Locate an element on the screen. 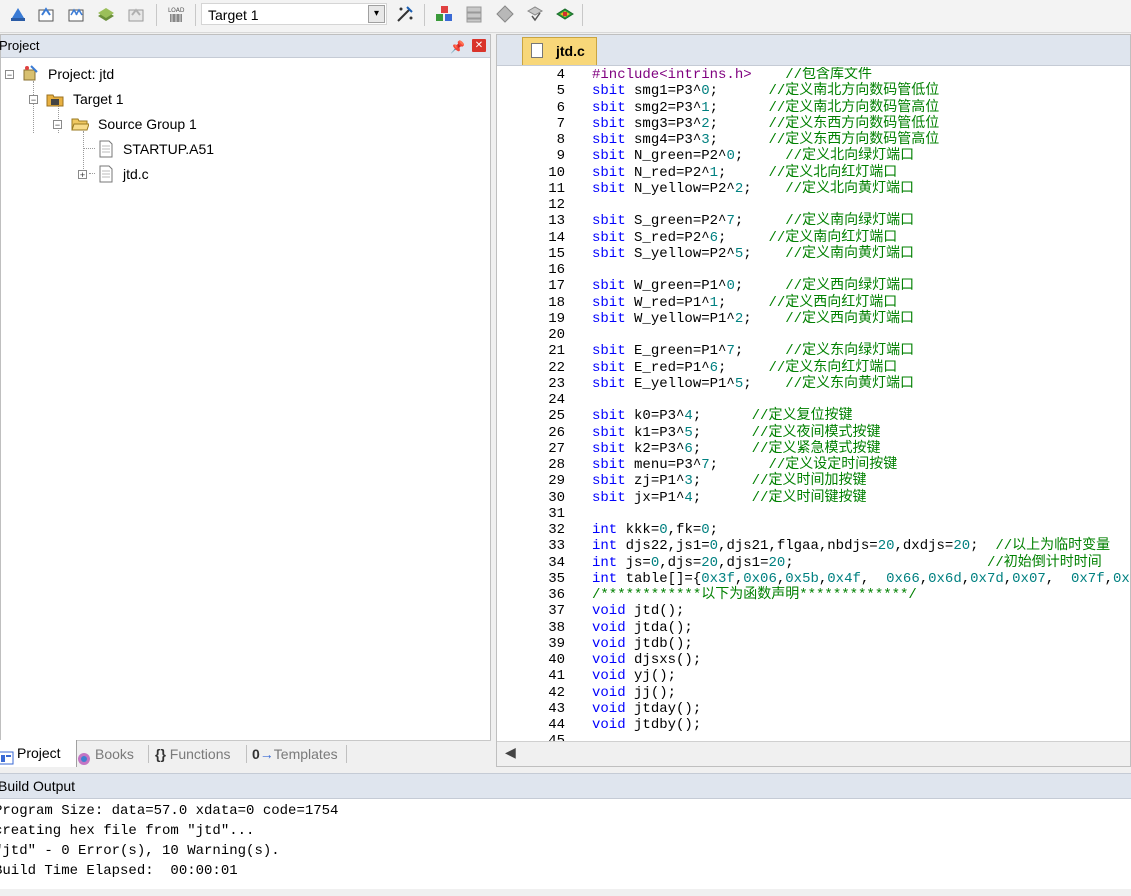 The height and width of the screenshot is (896, 1131). code-text: int js=0,djs=20,djs1=20; //初始倒计时时间 is located at coordinates (847, 562).